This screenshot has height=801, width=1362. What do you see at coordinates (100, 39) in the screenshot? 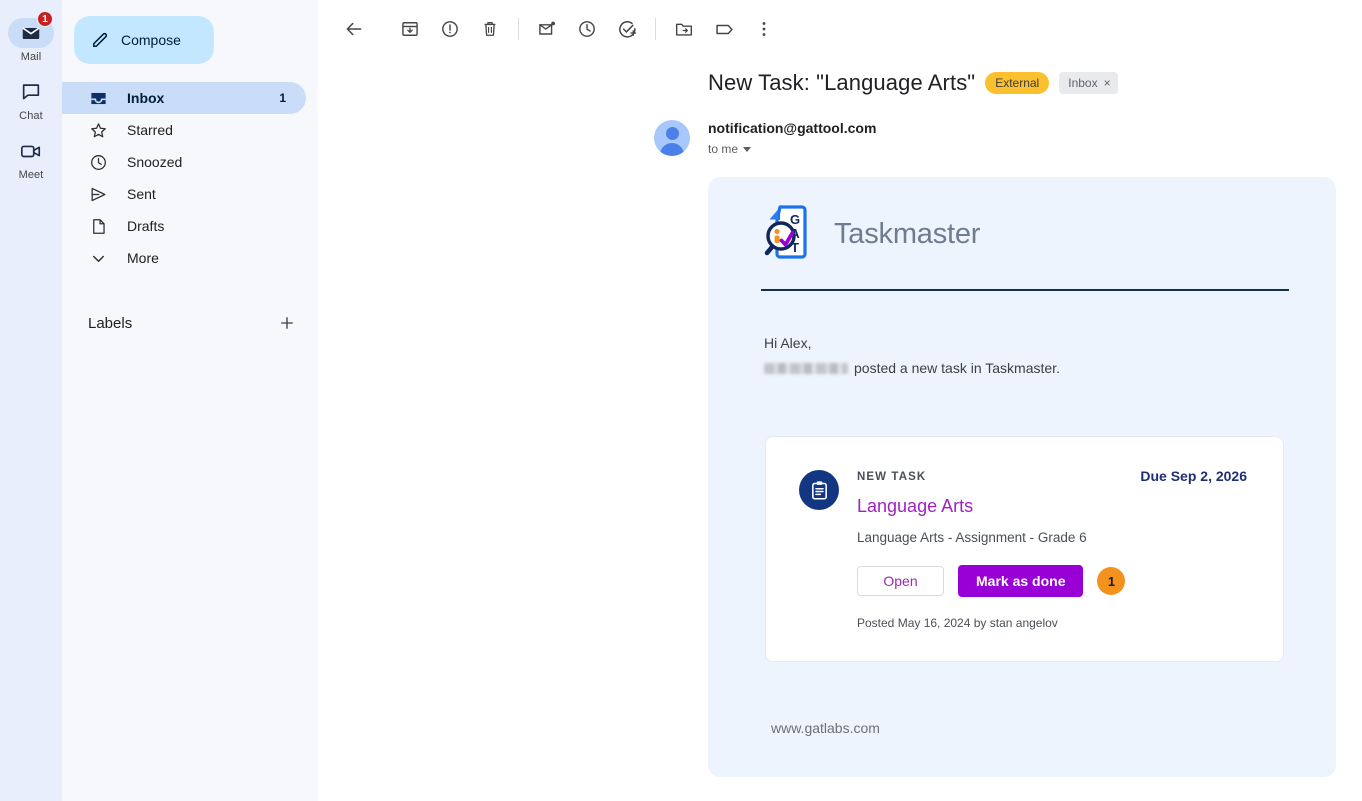
I see `pencil-icon` at bounding box center [100, 39].